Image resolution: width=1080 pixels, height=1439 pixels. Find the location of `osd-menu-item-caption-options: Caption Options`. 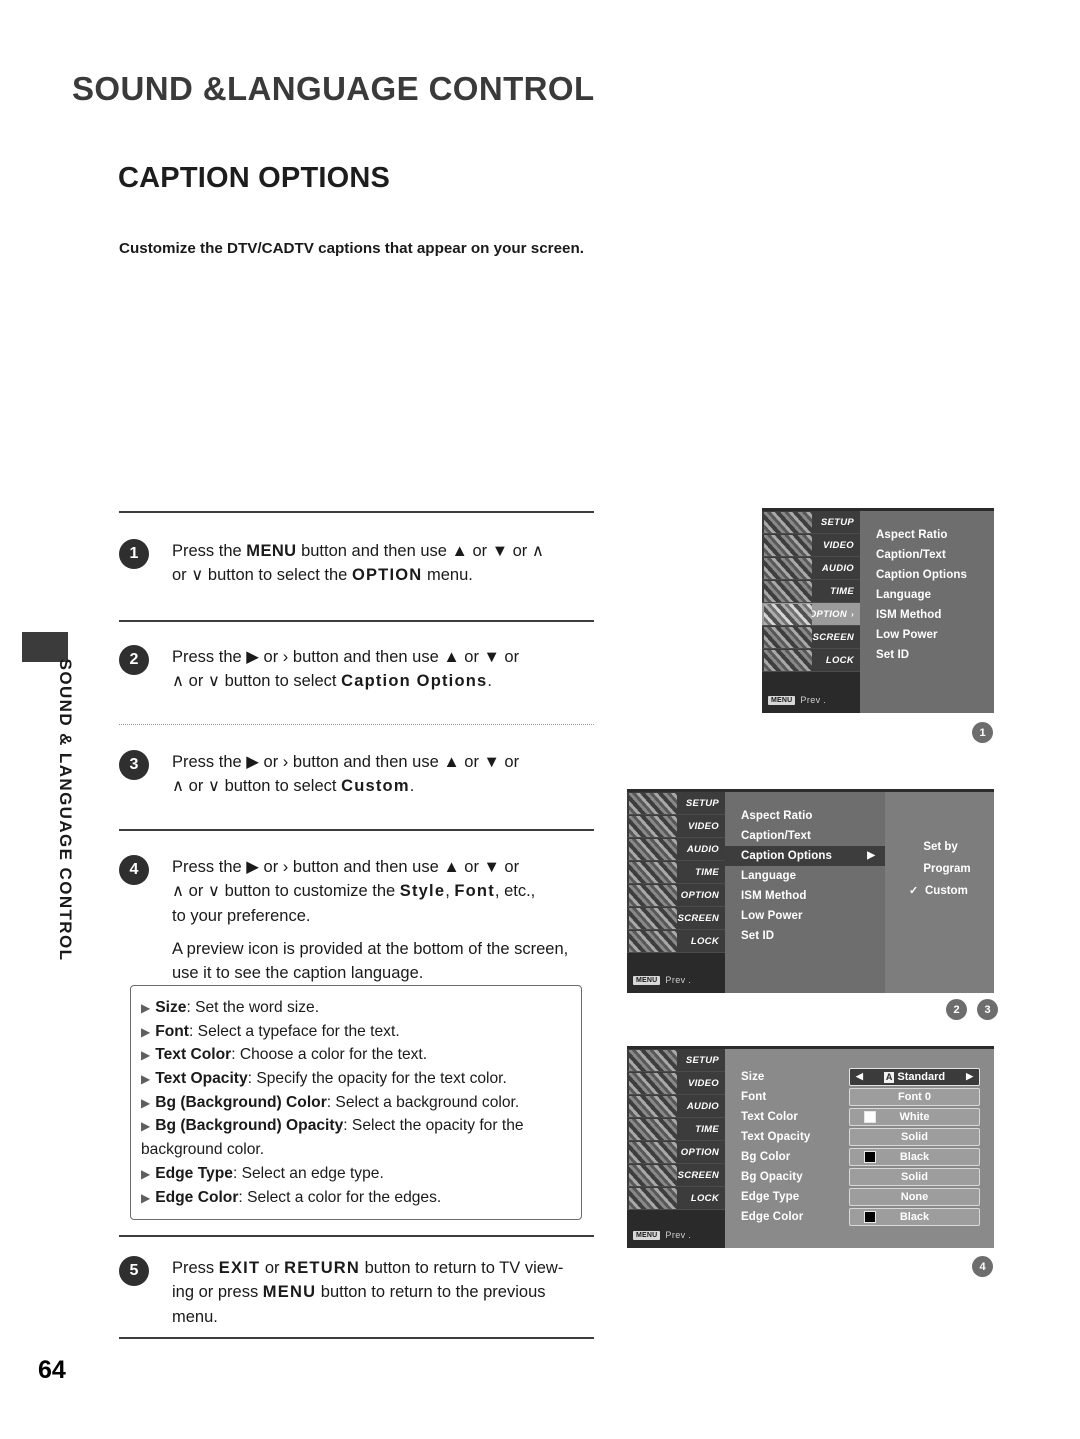

osd-menu-item-caption-options: Caption Options is located at coordinates (935, 575).